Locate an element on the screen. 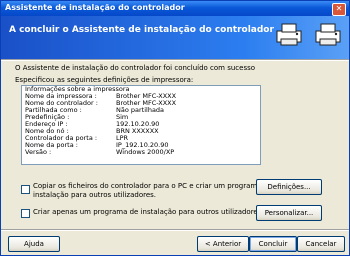 This screenshot has height=256, width=350. close-button: ✕ is located at coordinates (339, 9).